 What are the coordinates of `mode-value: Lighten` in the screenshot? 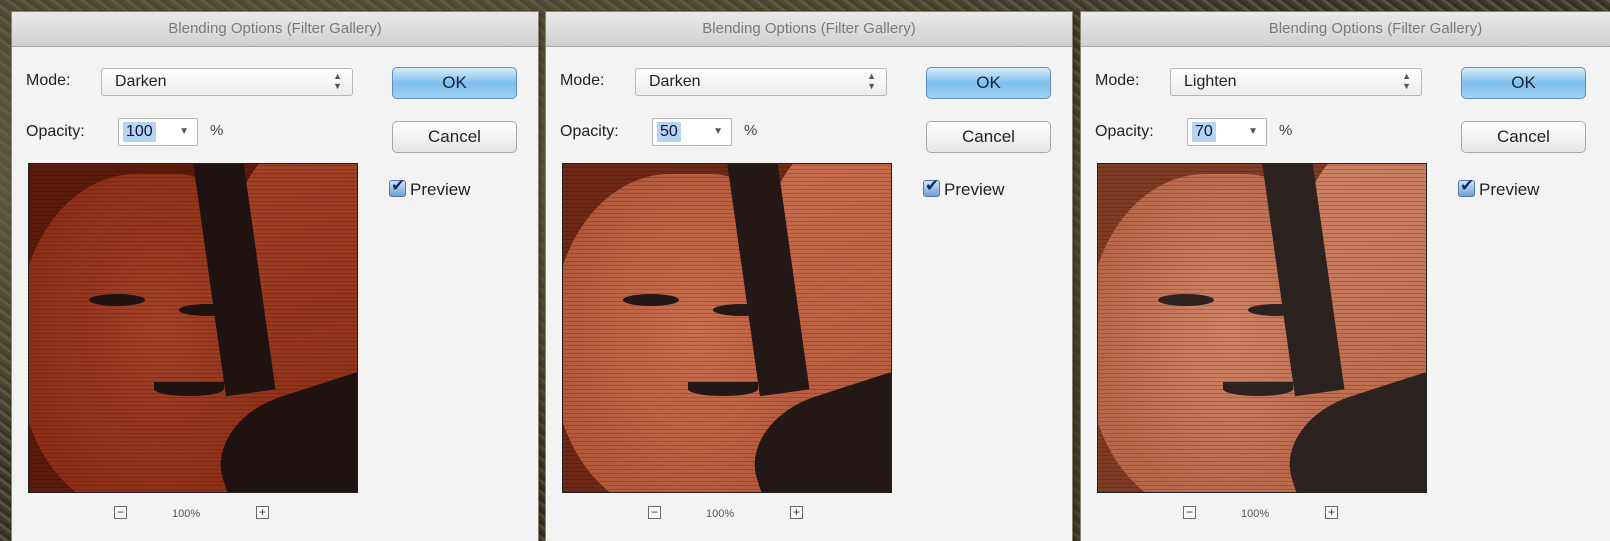 It's located at (1210, 81).